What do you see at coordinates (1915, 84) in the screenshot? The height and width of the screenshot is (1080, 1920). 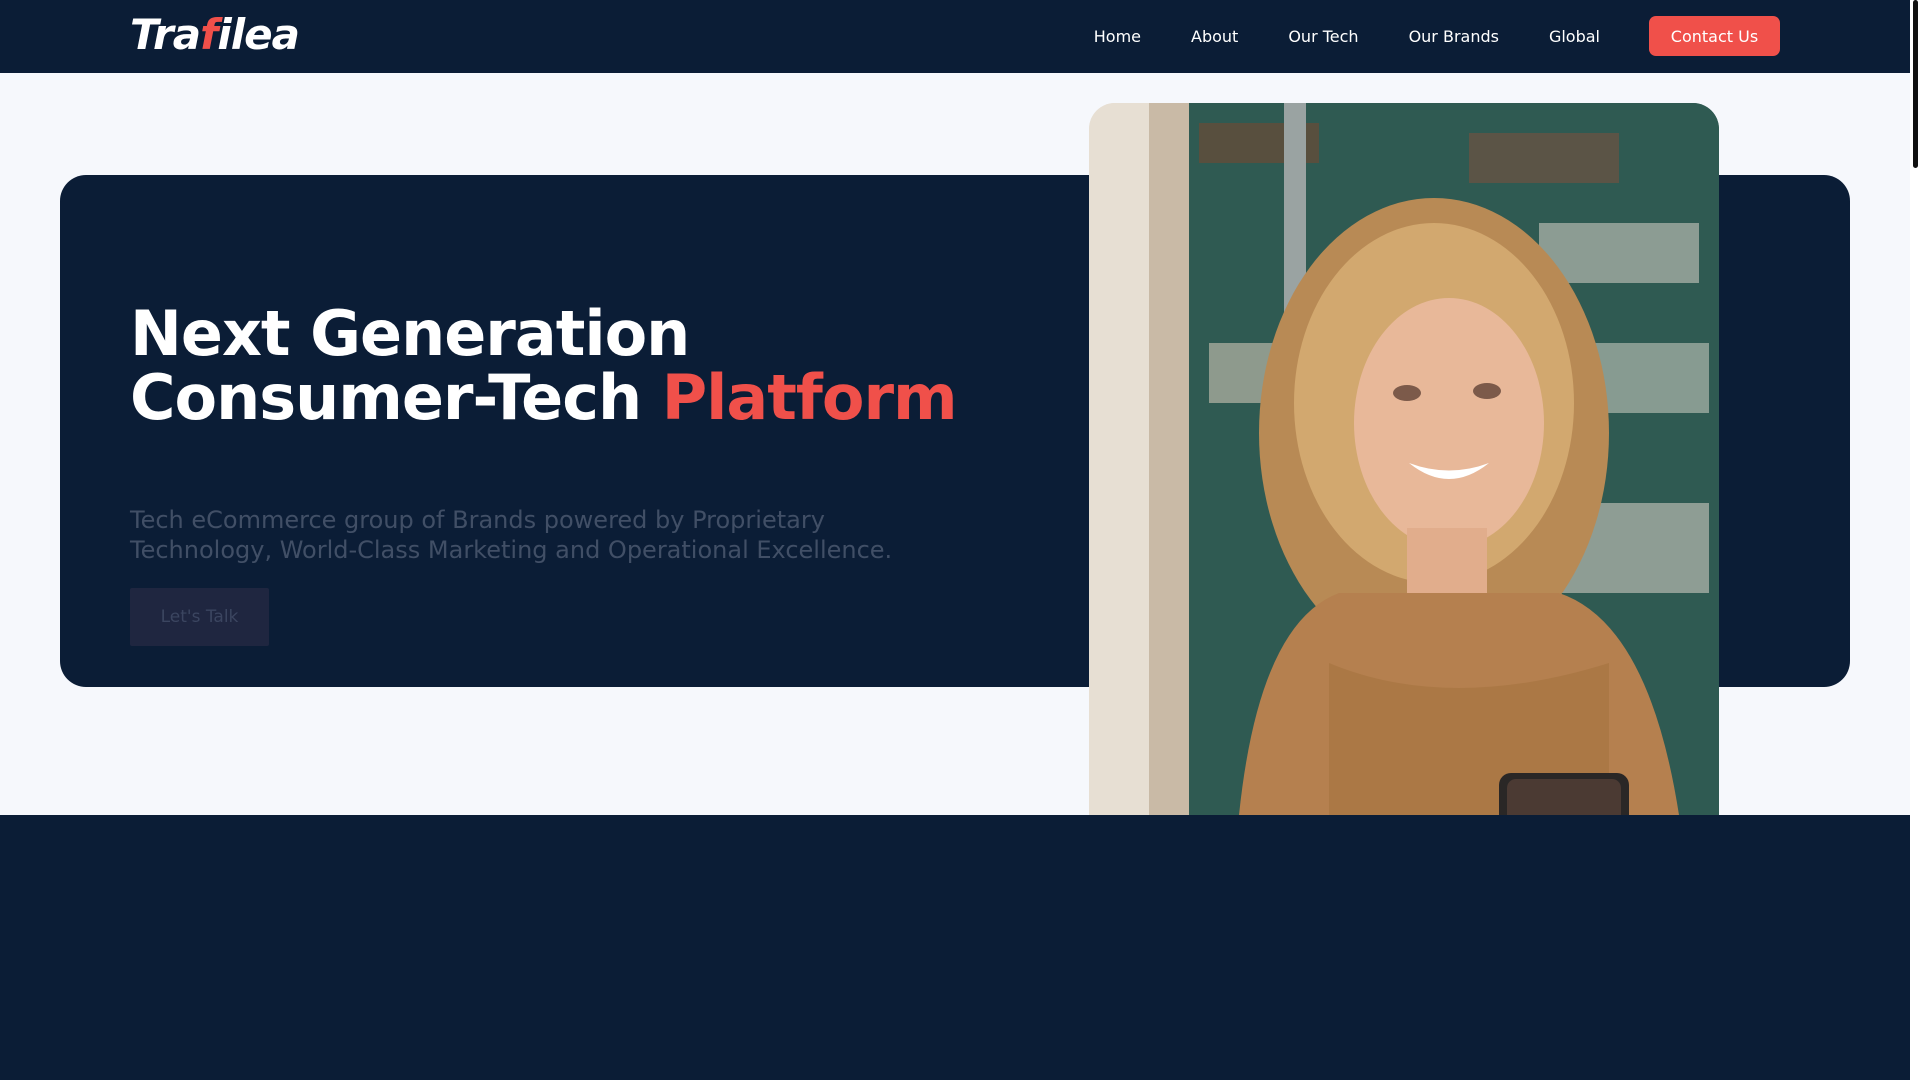 I see `scrollbar-thumb` at bounding box center [1915, 84].